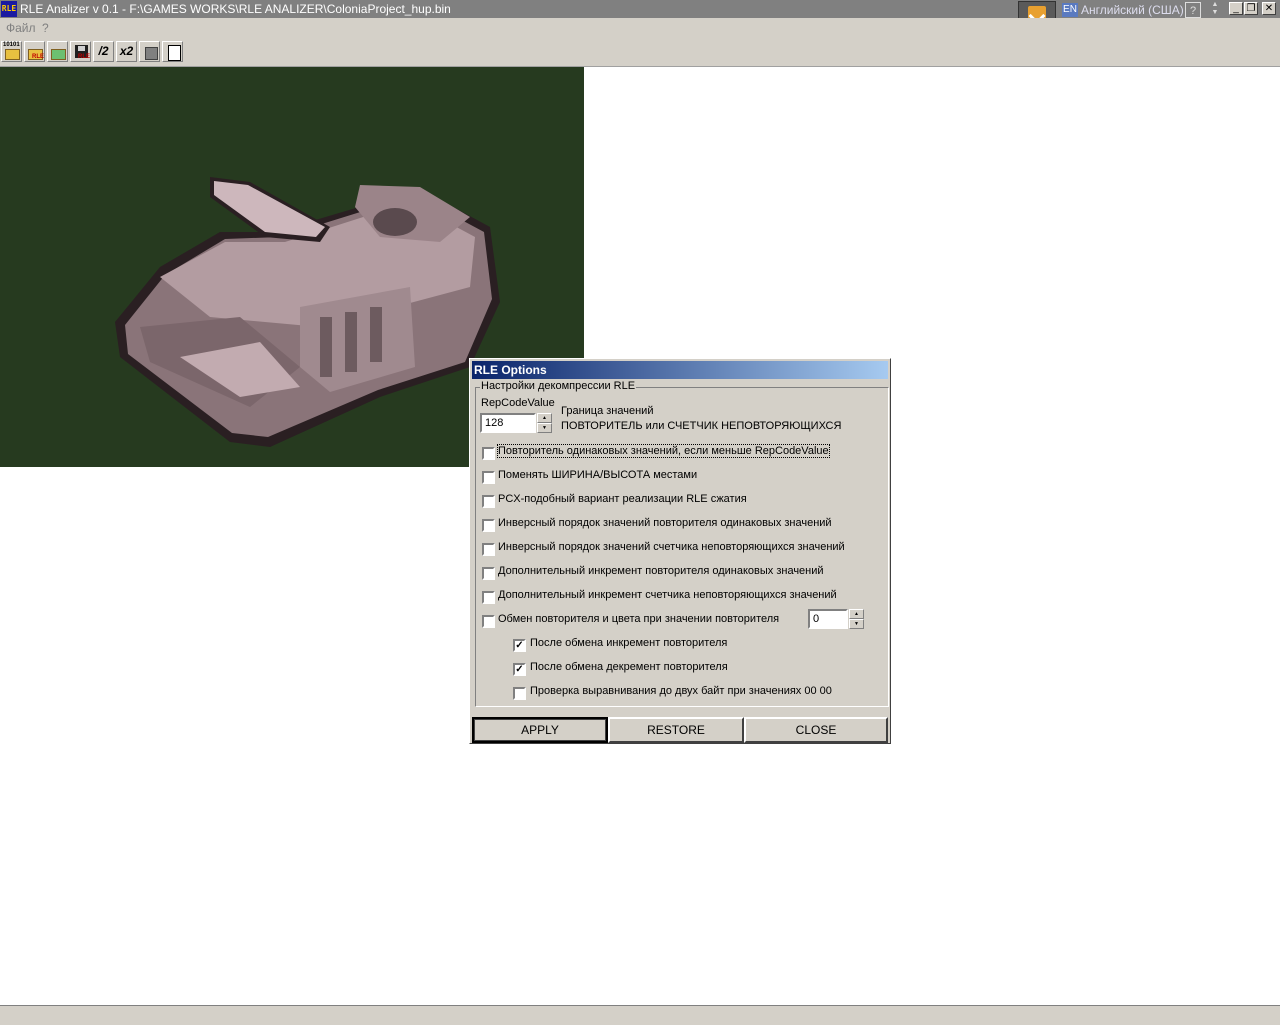 This screenshot has width=1280, height=1025. Describe the element at coordinates (1215, 10) in the screenshot. I see `tray-arrows-icon: ▲ ▼` at that location.